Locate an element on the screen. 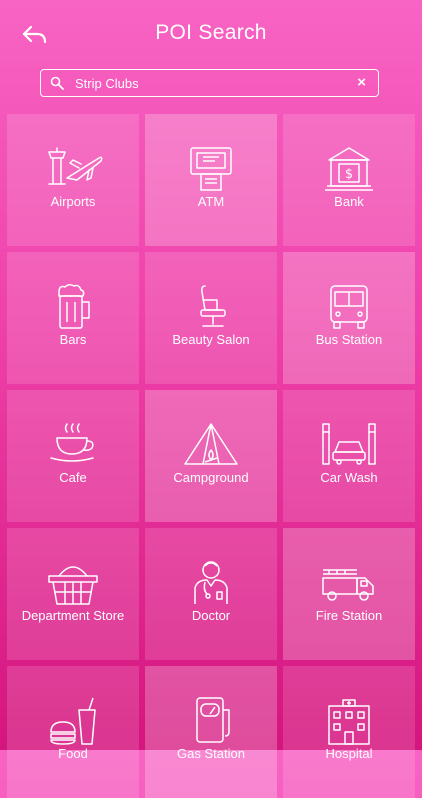  tile-campground: Campground is located at coordinates (211, 456).